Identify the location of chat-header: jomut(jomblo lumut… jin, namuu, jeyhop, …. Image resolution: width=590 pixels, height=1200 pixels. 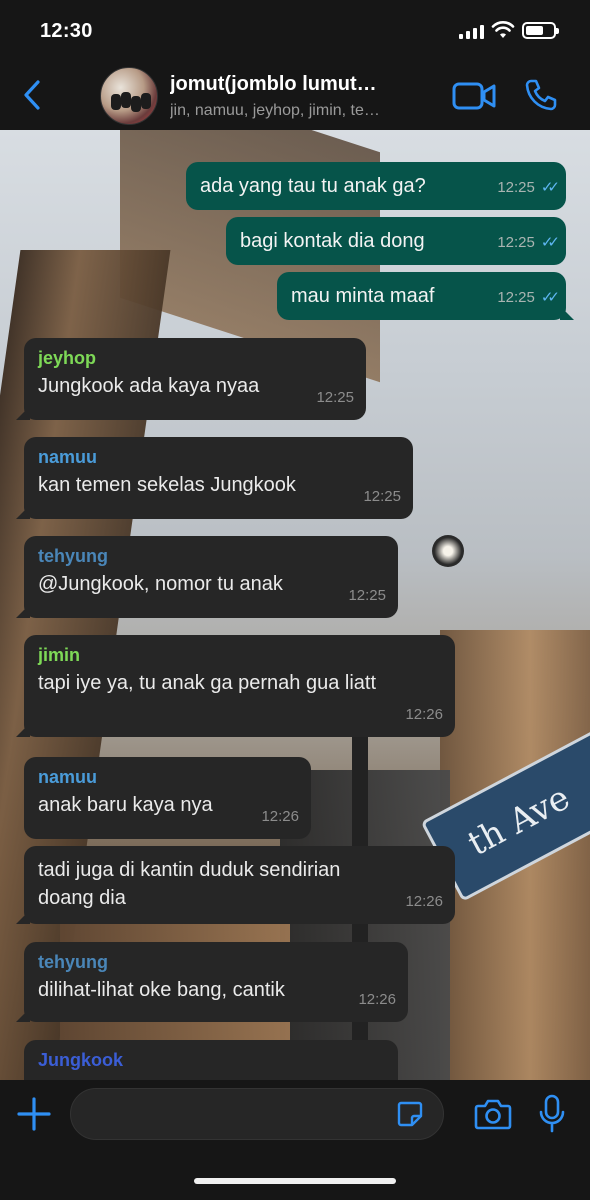
(295, 95).